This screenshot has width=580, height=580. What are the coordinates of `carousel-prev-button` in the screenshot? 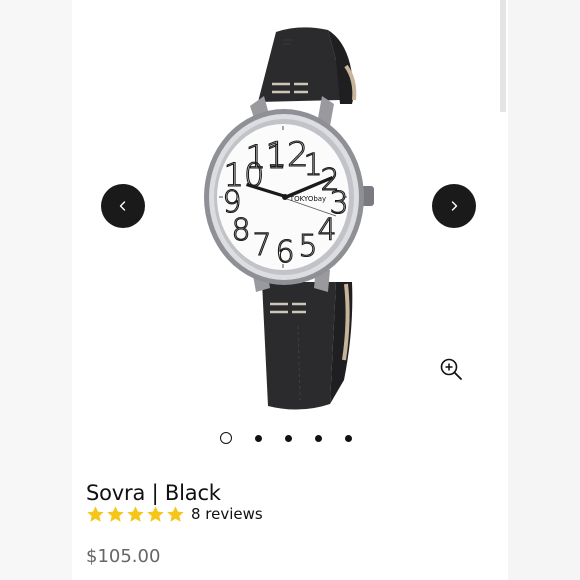 It's located at (123, 206).